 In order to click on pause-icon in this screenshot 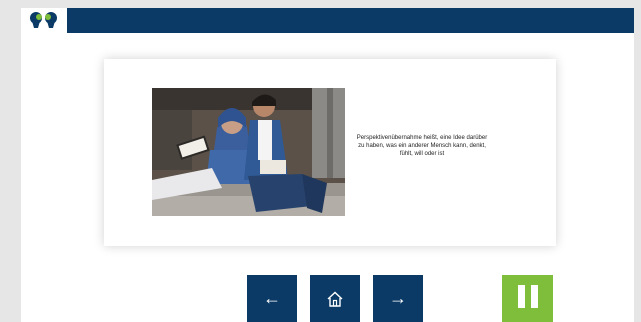, I will do `click(528, 298)`.